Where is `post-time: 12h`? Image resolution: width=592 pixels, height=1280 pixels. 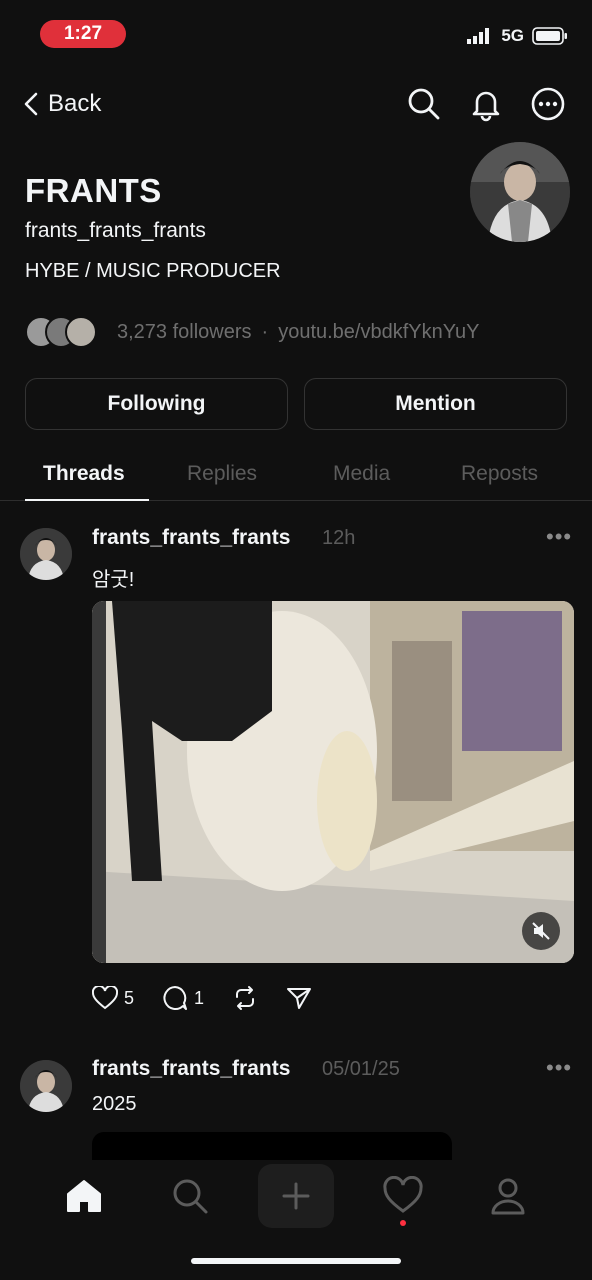 post-time: 12h is located at coordinates (339, 538).